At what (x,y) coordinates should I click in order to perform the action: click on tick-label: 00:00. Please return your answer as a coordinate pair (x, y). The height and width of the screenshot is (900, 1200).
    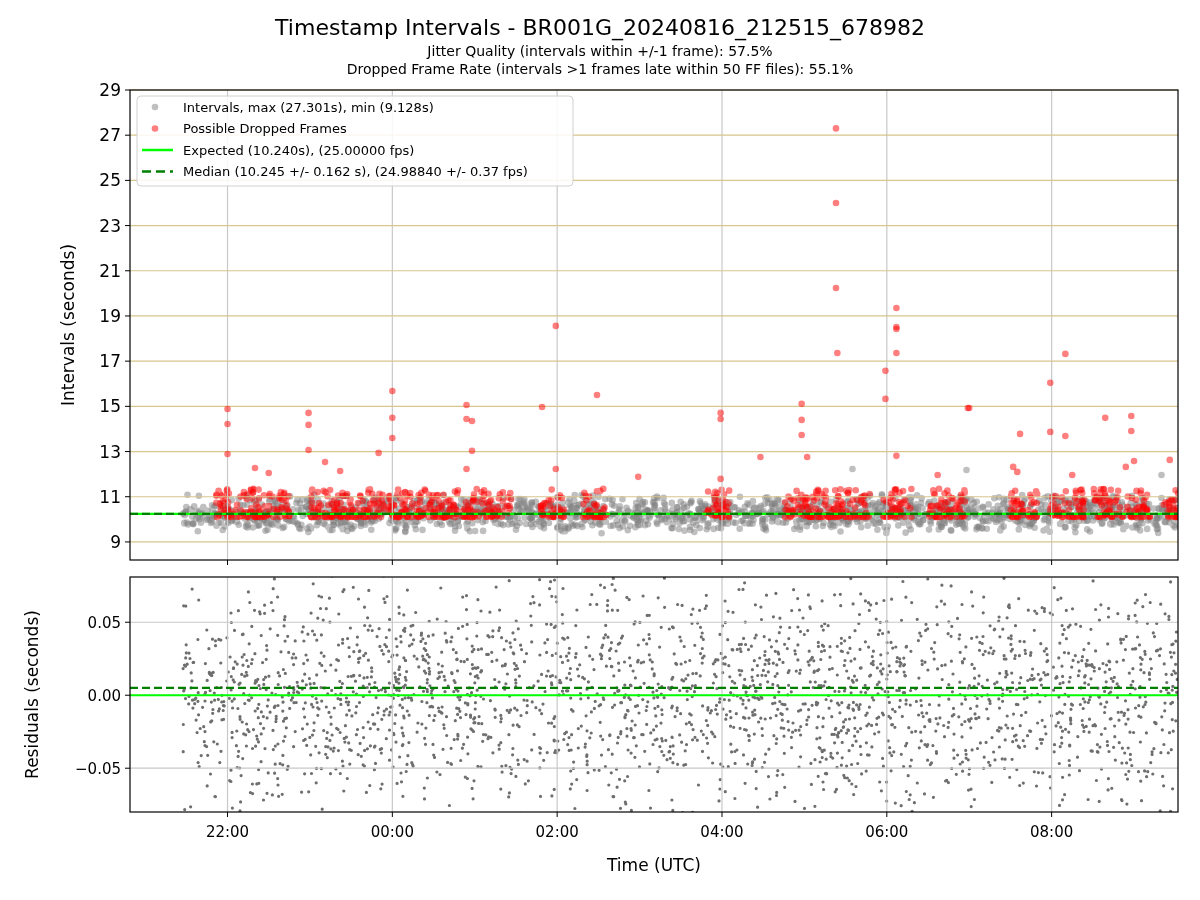
    Looking at the image, I should click on (392, 832).